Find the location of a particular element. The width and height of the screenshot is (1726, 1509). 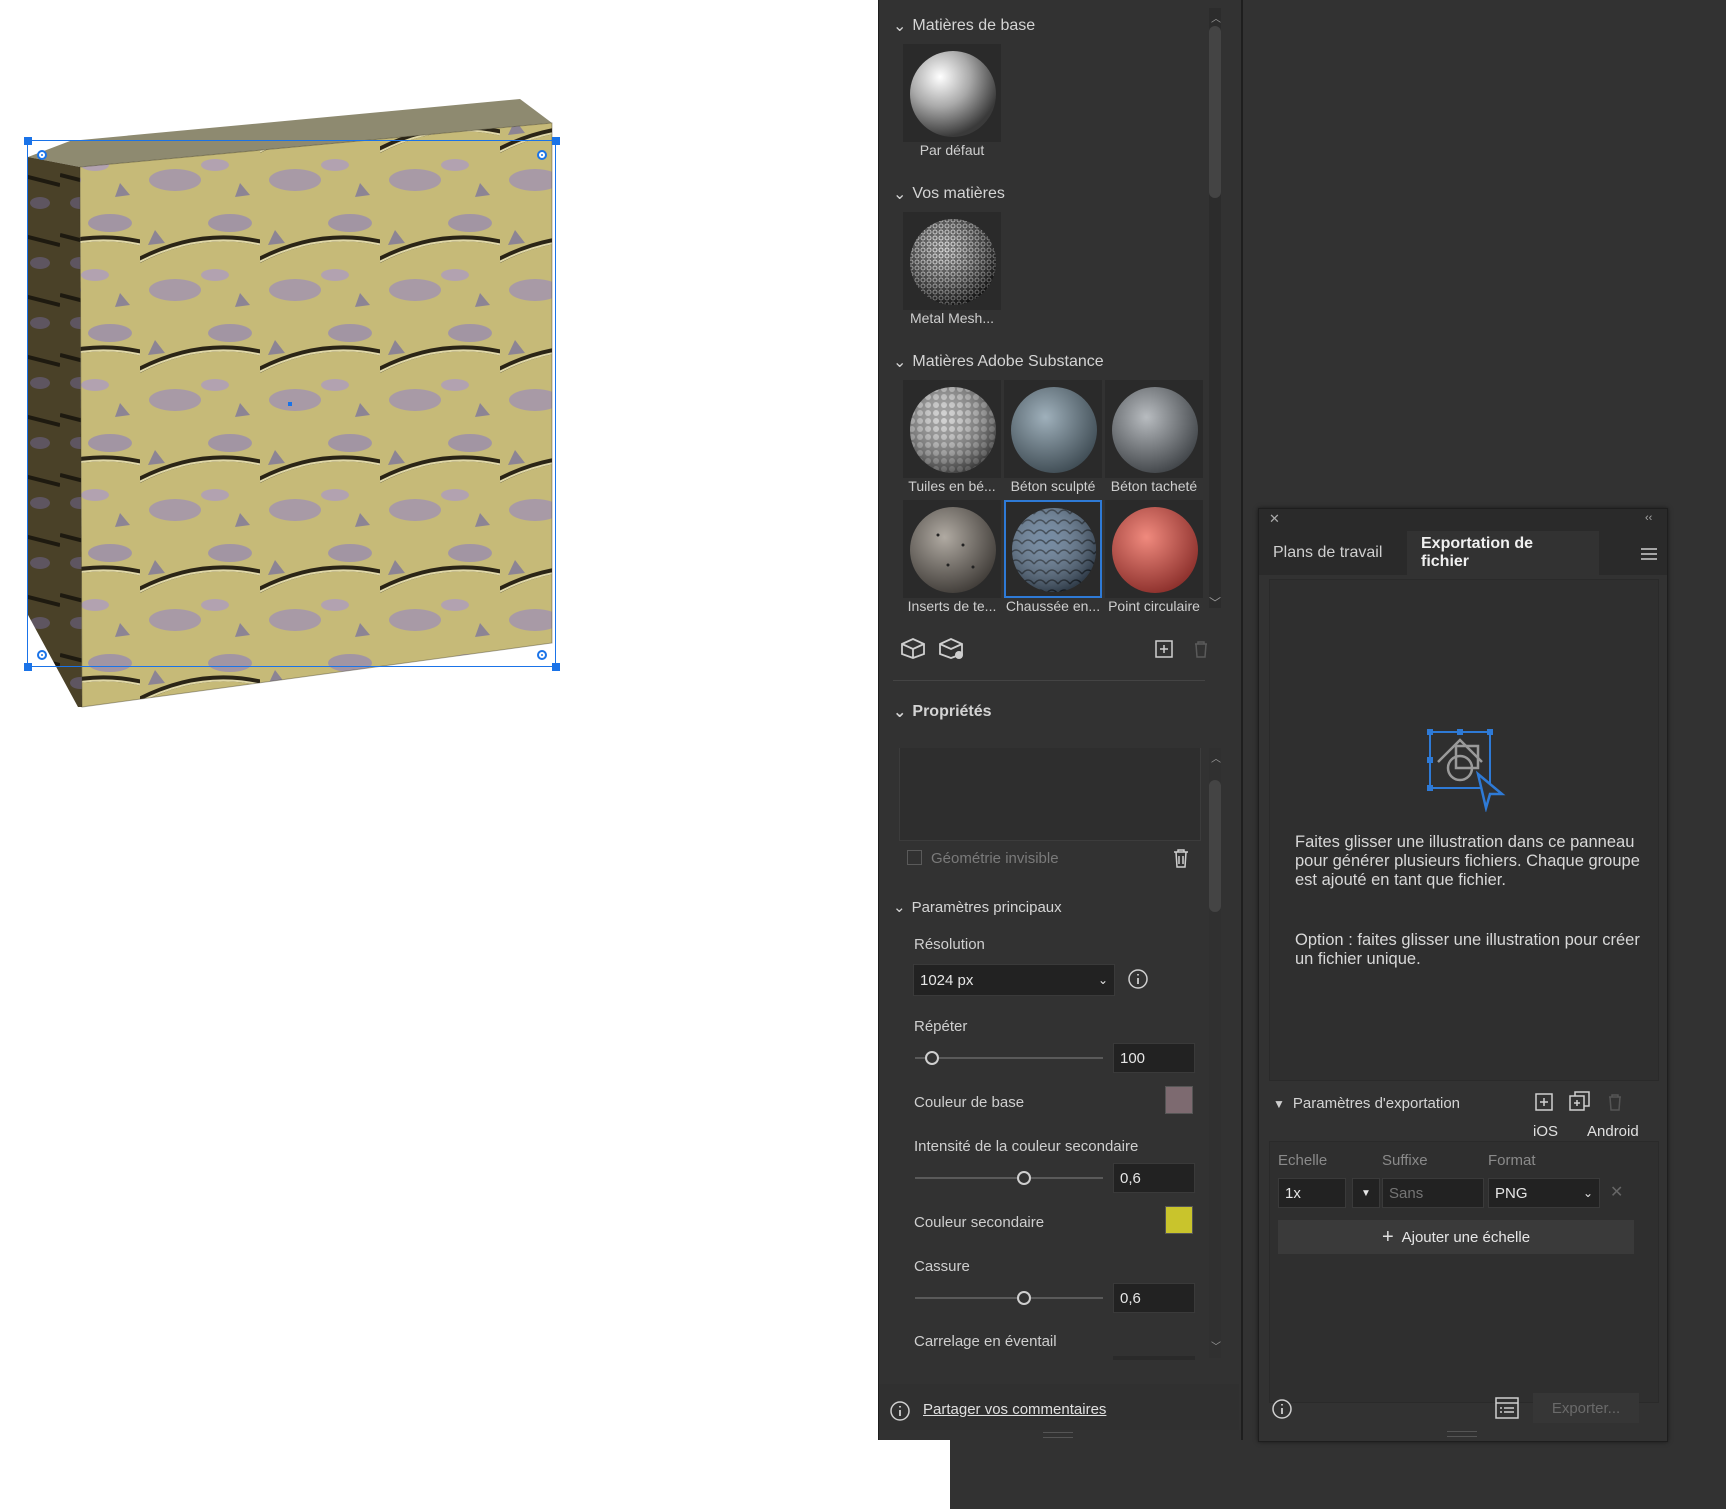

section-base-materials: ⌄ Matières de base is located at coordinates (964, 26).